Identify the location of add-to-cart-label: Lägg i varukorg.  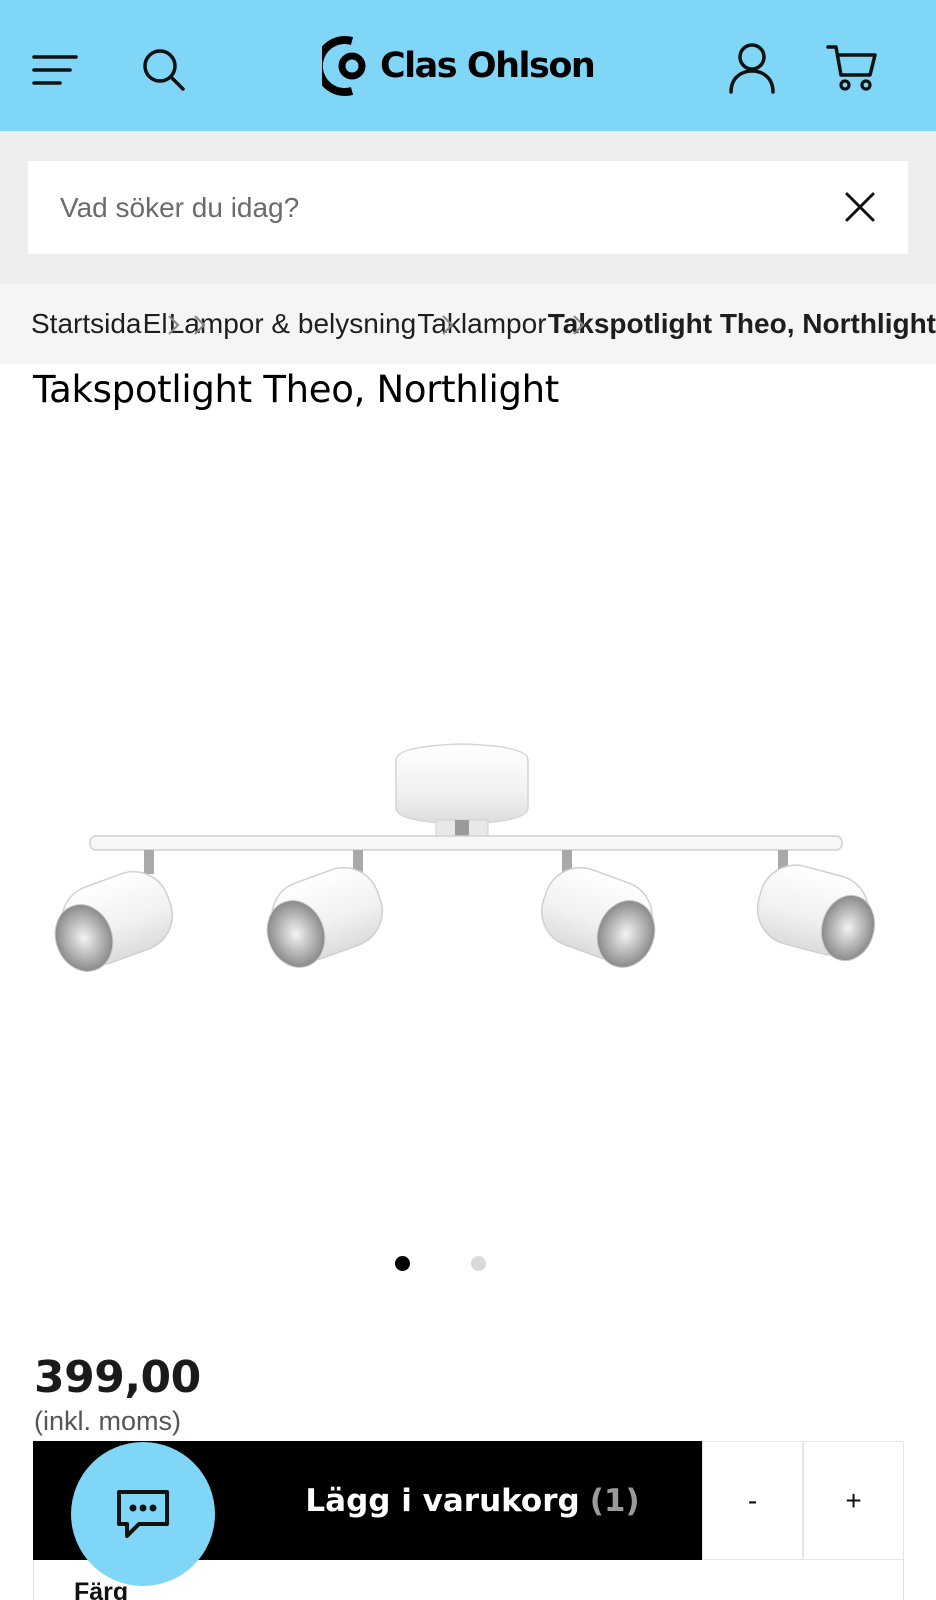
(442, 1500).